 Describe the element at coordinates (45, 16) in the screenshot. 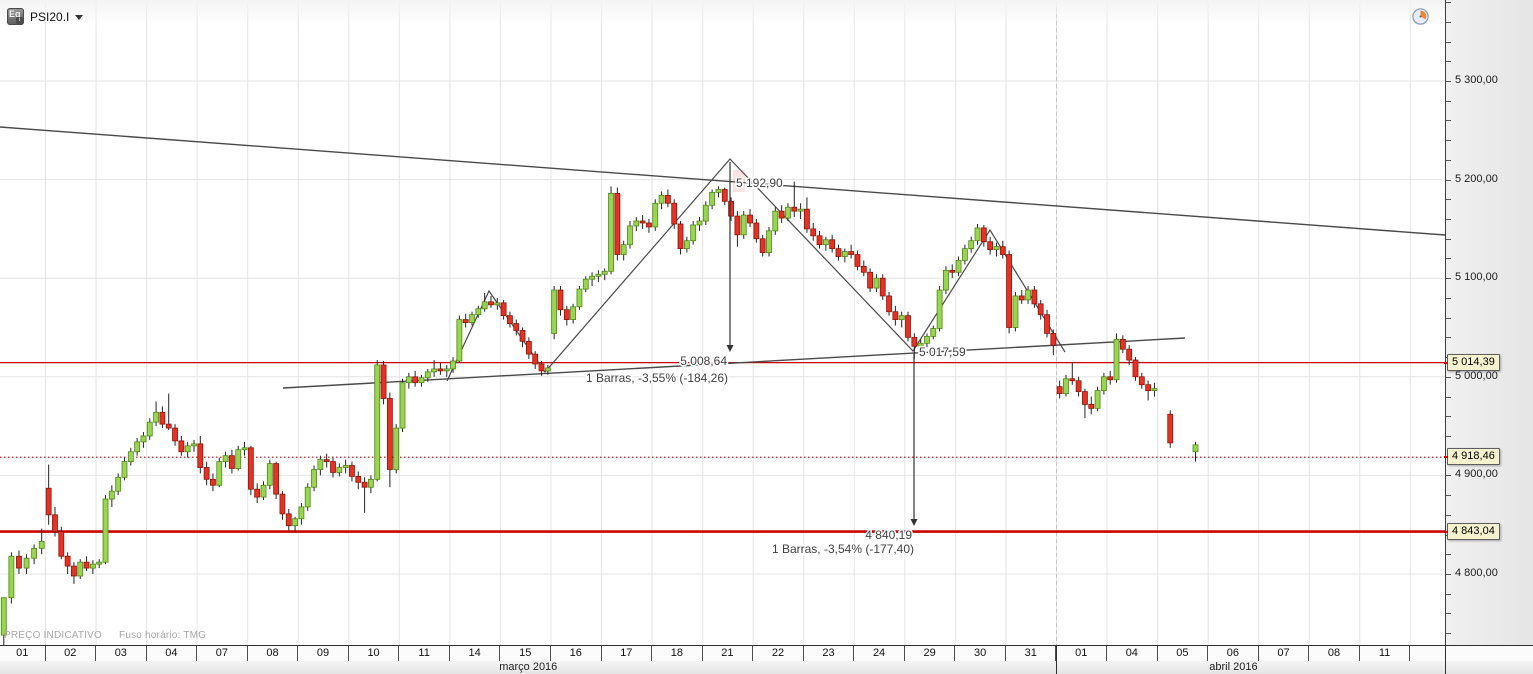

I see `instrument-selector: Eq i PSI20.I` at that location.